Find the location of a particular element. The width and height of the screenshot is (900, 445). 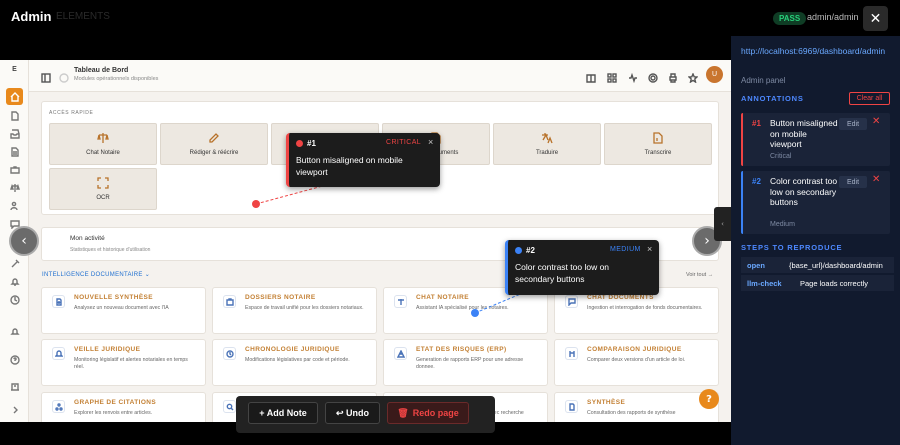

notification-icon is located at coordinates (14, 331).